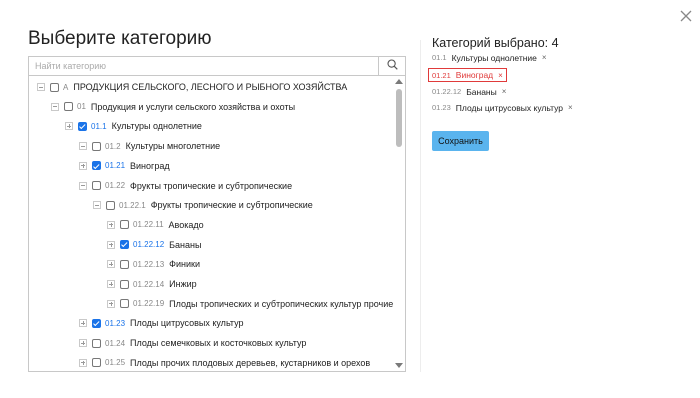 The width and height of the screenshot is (700, 398). I want to click on tree-row: 01.22.12 Бананы, so click(154, 245).